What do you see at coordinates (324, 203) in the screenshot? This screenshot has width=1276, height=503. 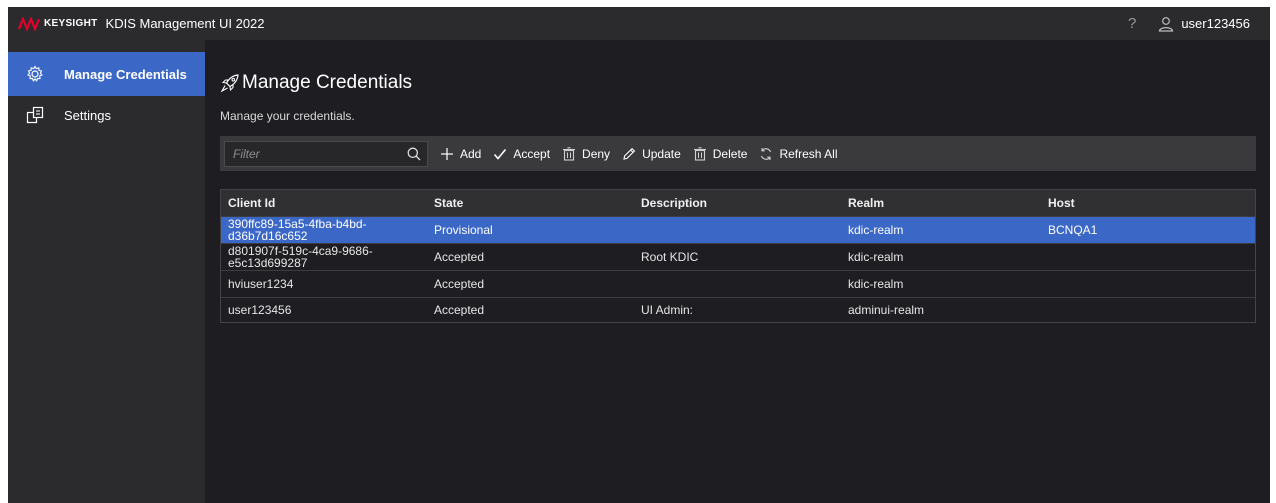 I see `column-header: Client Id` at bounding box center [324, 203].